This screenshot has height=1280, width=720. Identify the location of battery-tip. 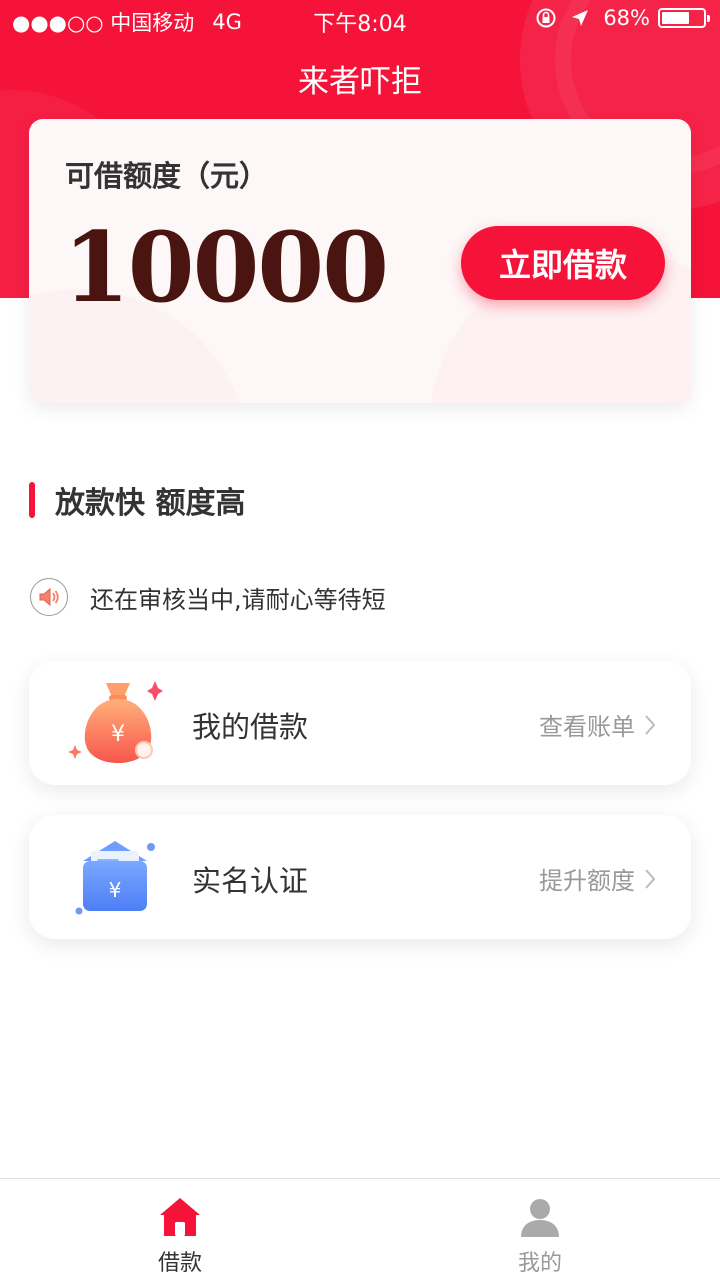
(708, 18).